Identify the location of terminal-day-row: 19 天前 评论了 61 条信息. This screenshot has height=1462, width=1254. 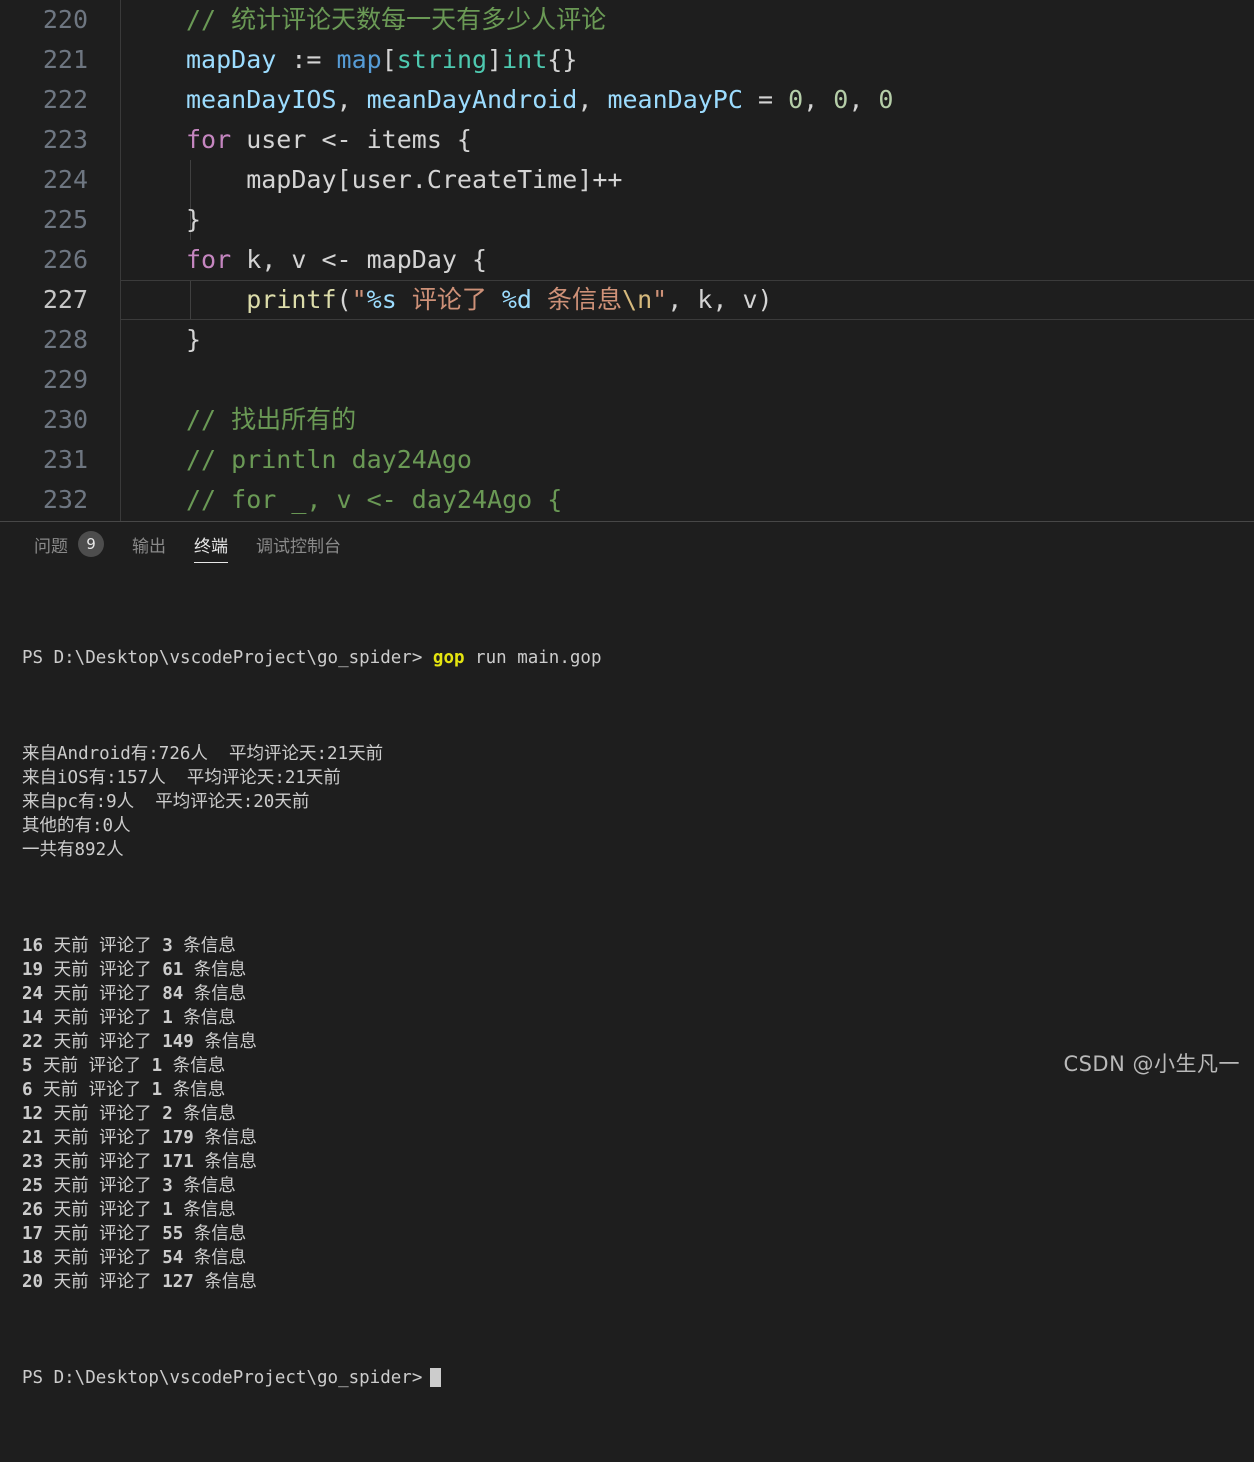
(638, 970).